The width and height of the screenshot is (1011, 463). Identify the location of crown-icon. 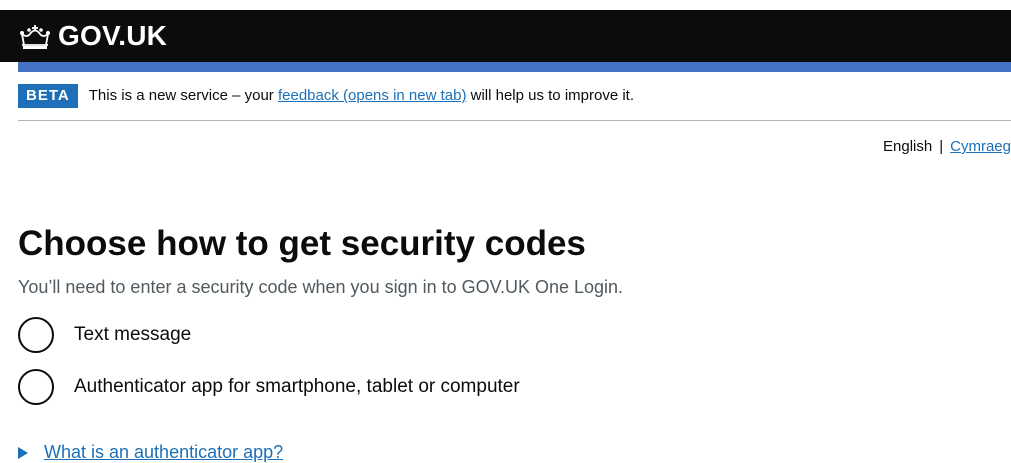
(35, 37).